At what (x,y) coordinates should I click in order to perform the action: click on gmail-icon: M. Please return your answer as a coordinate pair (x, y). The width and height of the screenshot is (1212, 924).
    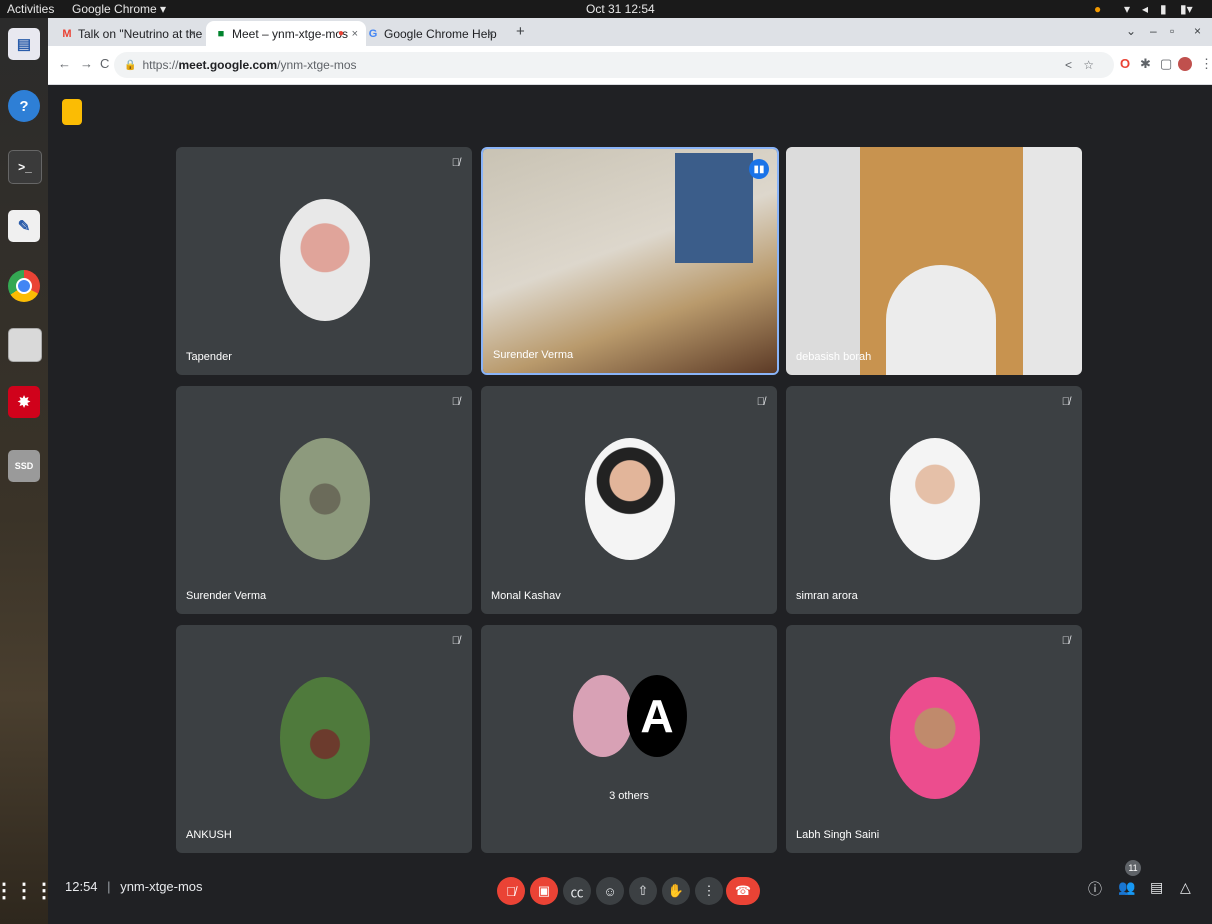
    Looking at the image, I should click on (67, 33).